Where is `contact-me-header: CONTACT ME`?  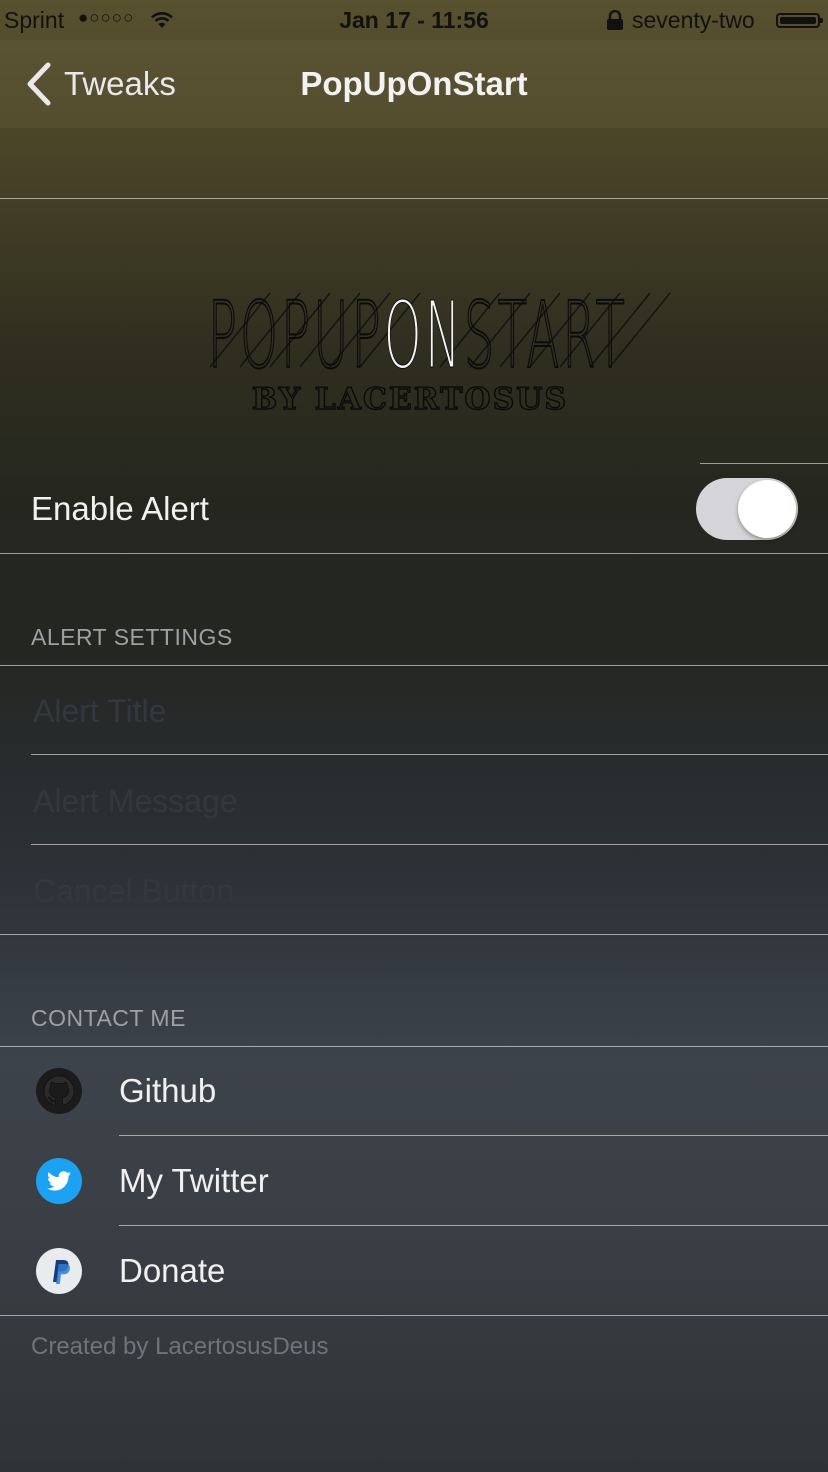 contact-me-header: CONTACT ME is located at coordinates (108, 1018).